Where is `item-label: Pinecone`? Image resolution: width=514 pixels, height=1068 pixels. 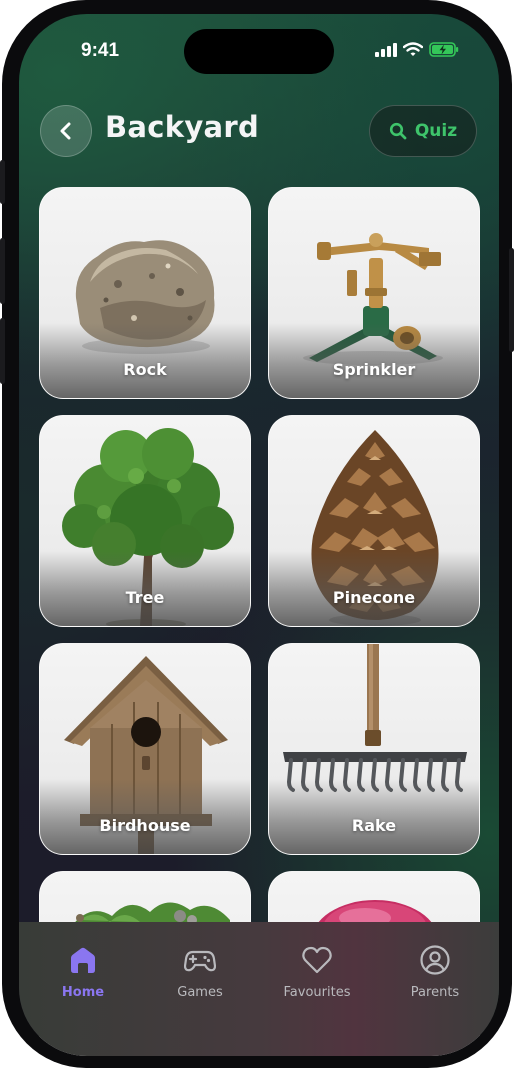 item-label: Pinecone is located at coordinates (374, 597).